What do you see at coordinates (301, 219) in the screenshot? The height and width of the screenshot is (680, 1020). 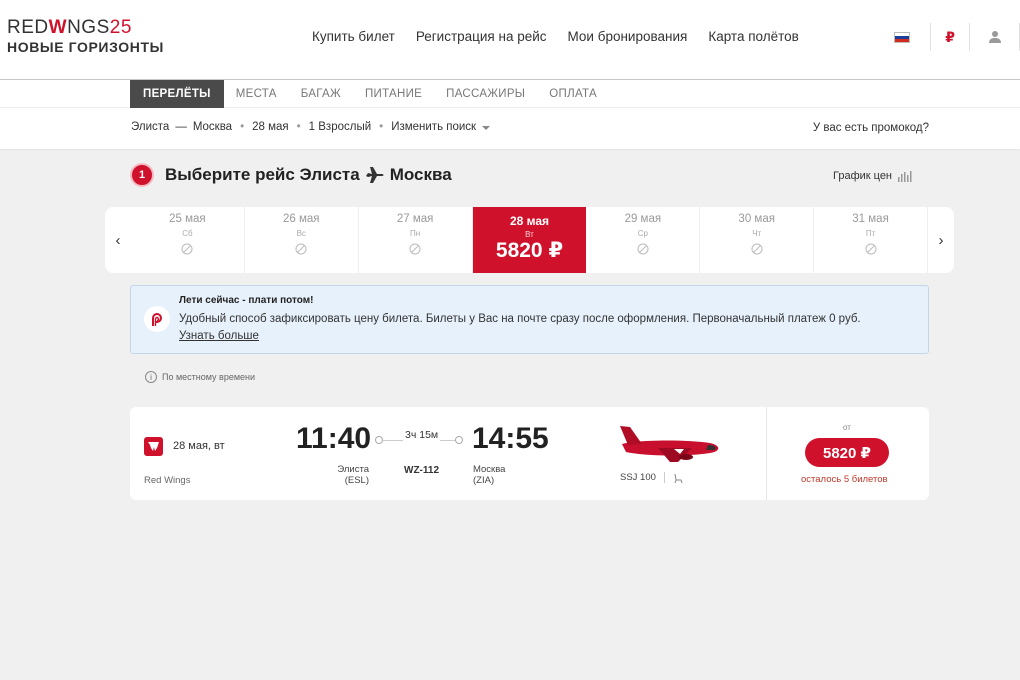 I see `date-label: 26 мая` at bounding box center [301, 219].